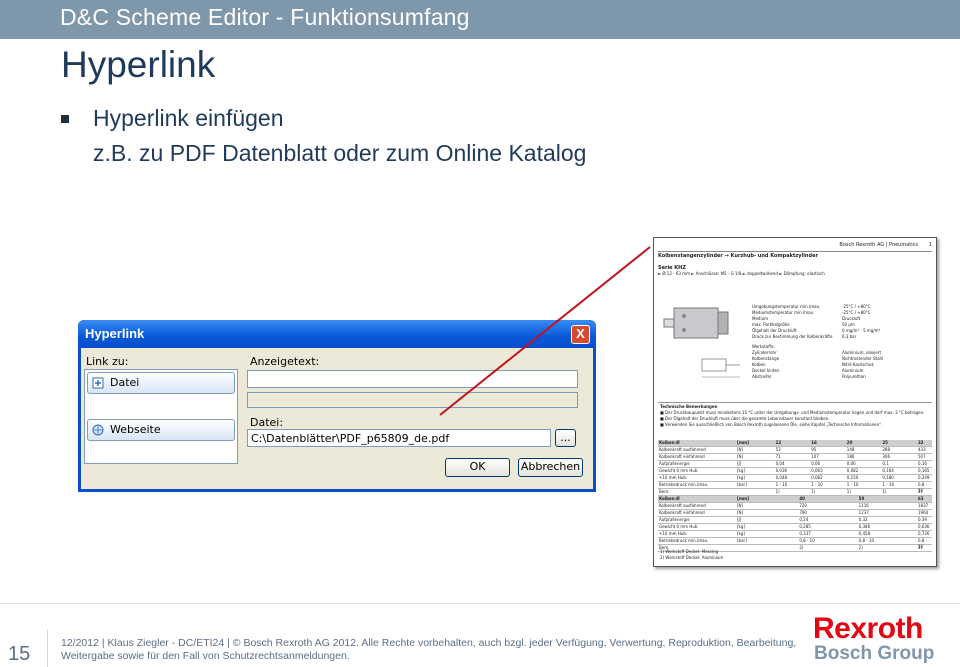 This screenshot has width=960, height=667. What do you see at coordinates (550, 467) in the screenshot?
I see `cancel-button: Abbrechen` at bounding box center [550, 467].